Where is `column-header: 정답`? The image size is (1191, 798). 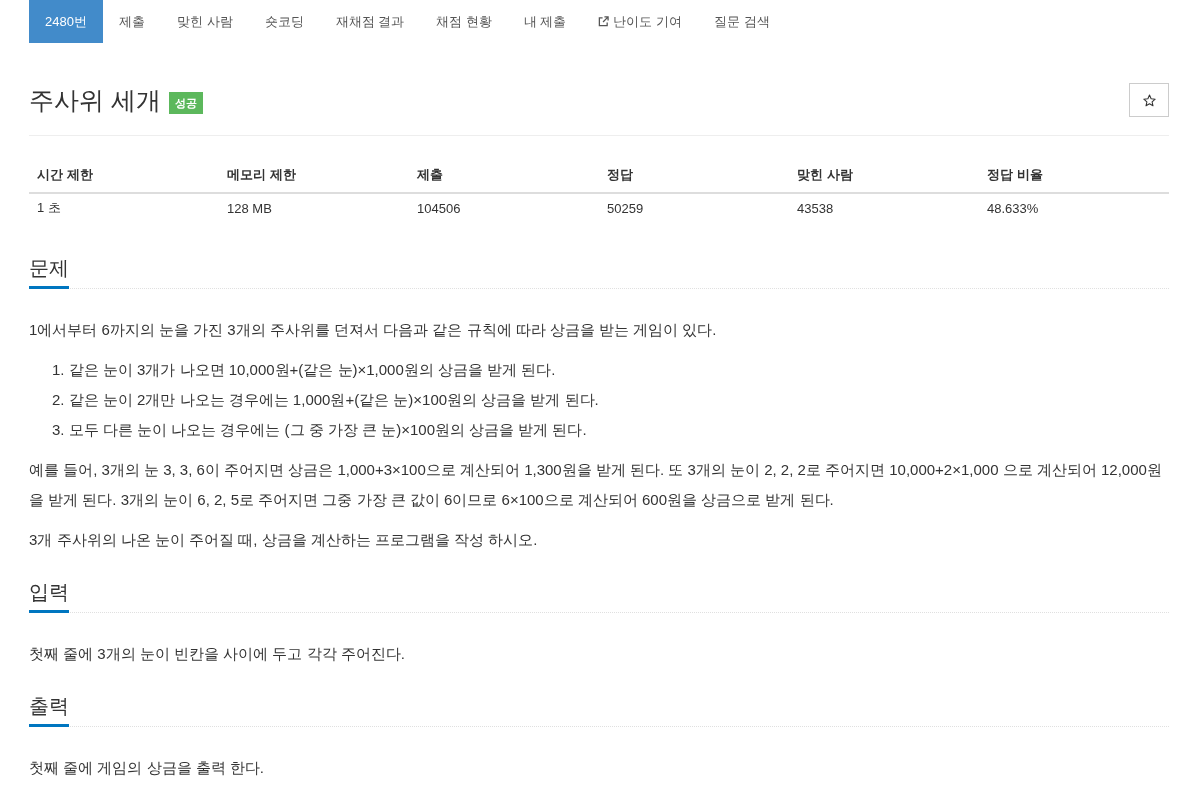
column-header: 정답 is located at coordinates (620, 175).